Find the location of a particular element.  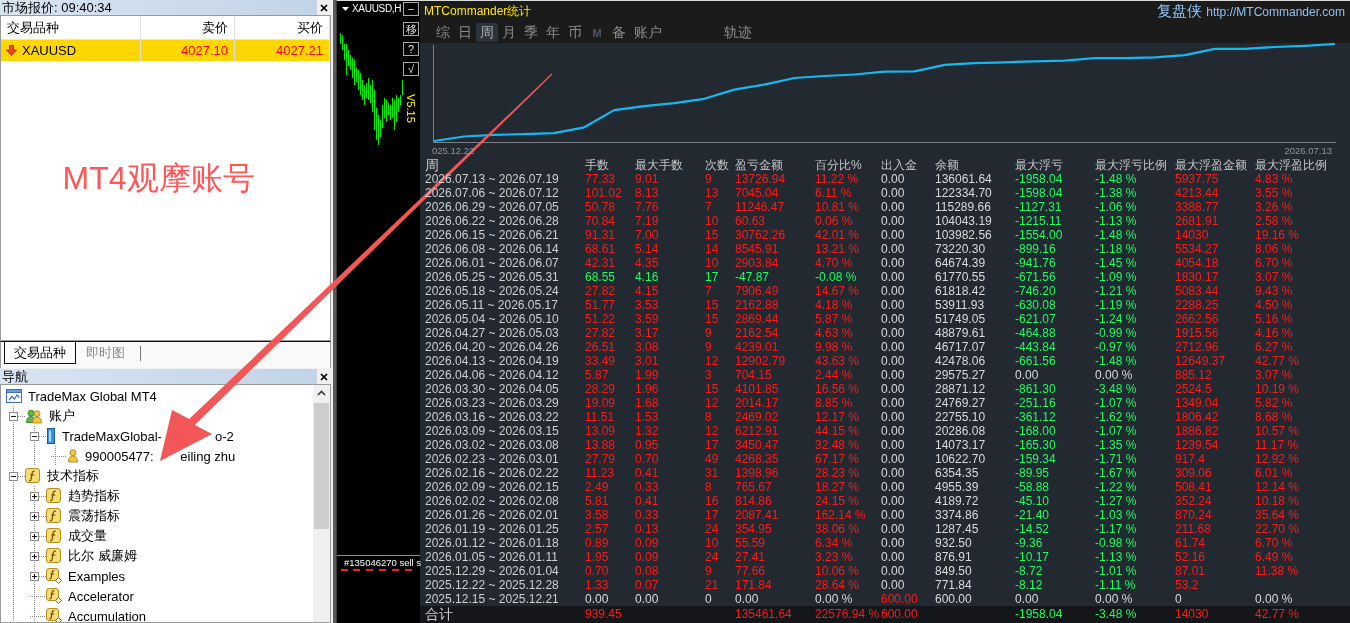

table-cell-text: 11.23 is located at coordinates (600, 473).